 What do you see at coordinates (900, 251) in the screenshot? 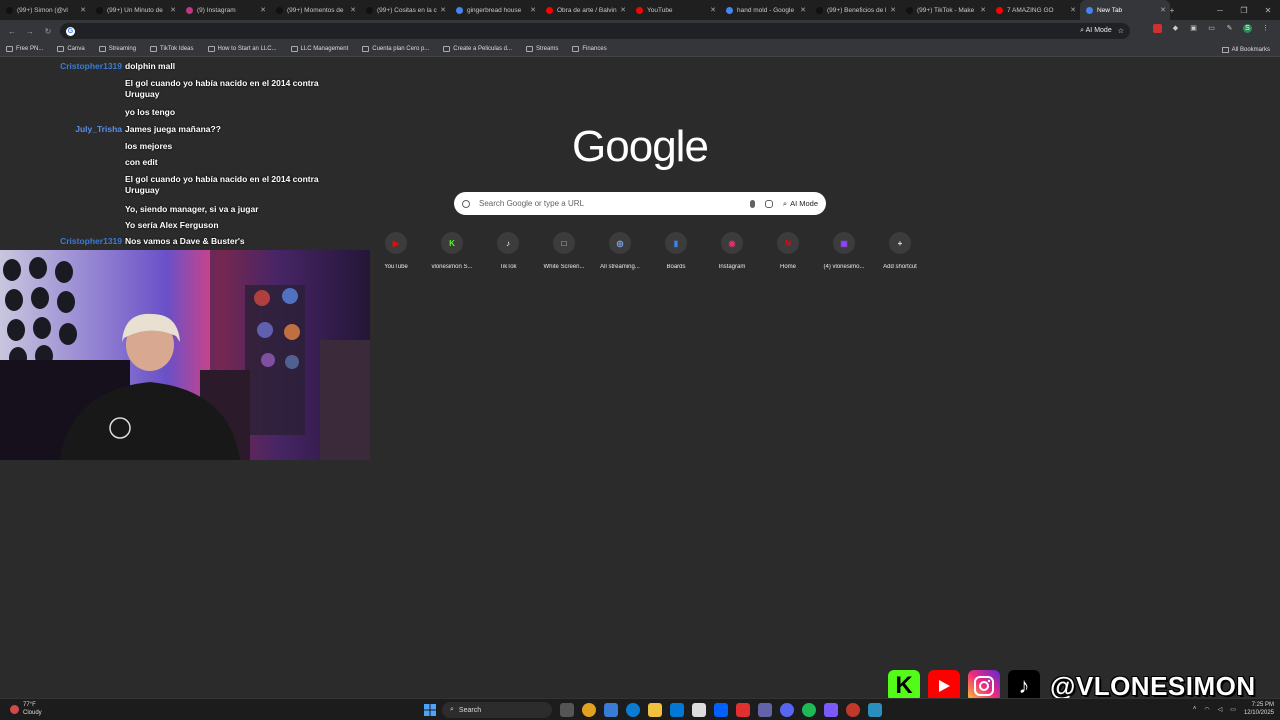
I see `shortcut-tile: + Add shortcut` at bounding box center [900, 251].